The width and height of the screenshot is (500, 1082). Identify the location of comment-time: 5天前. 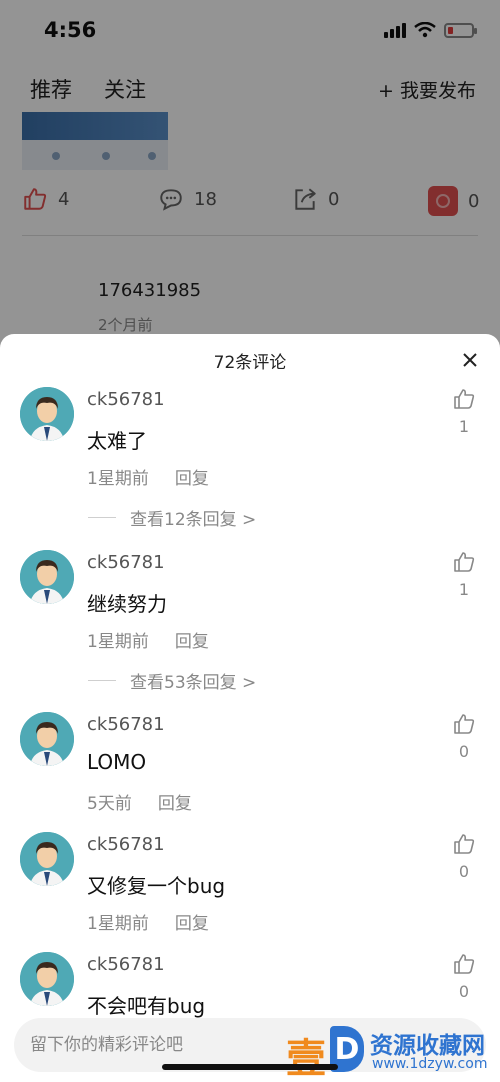
(109, 804).